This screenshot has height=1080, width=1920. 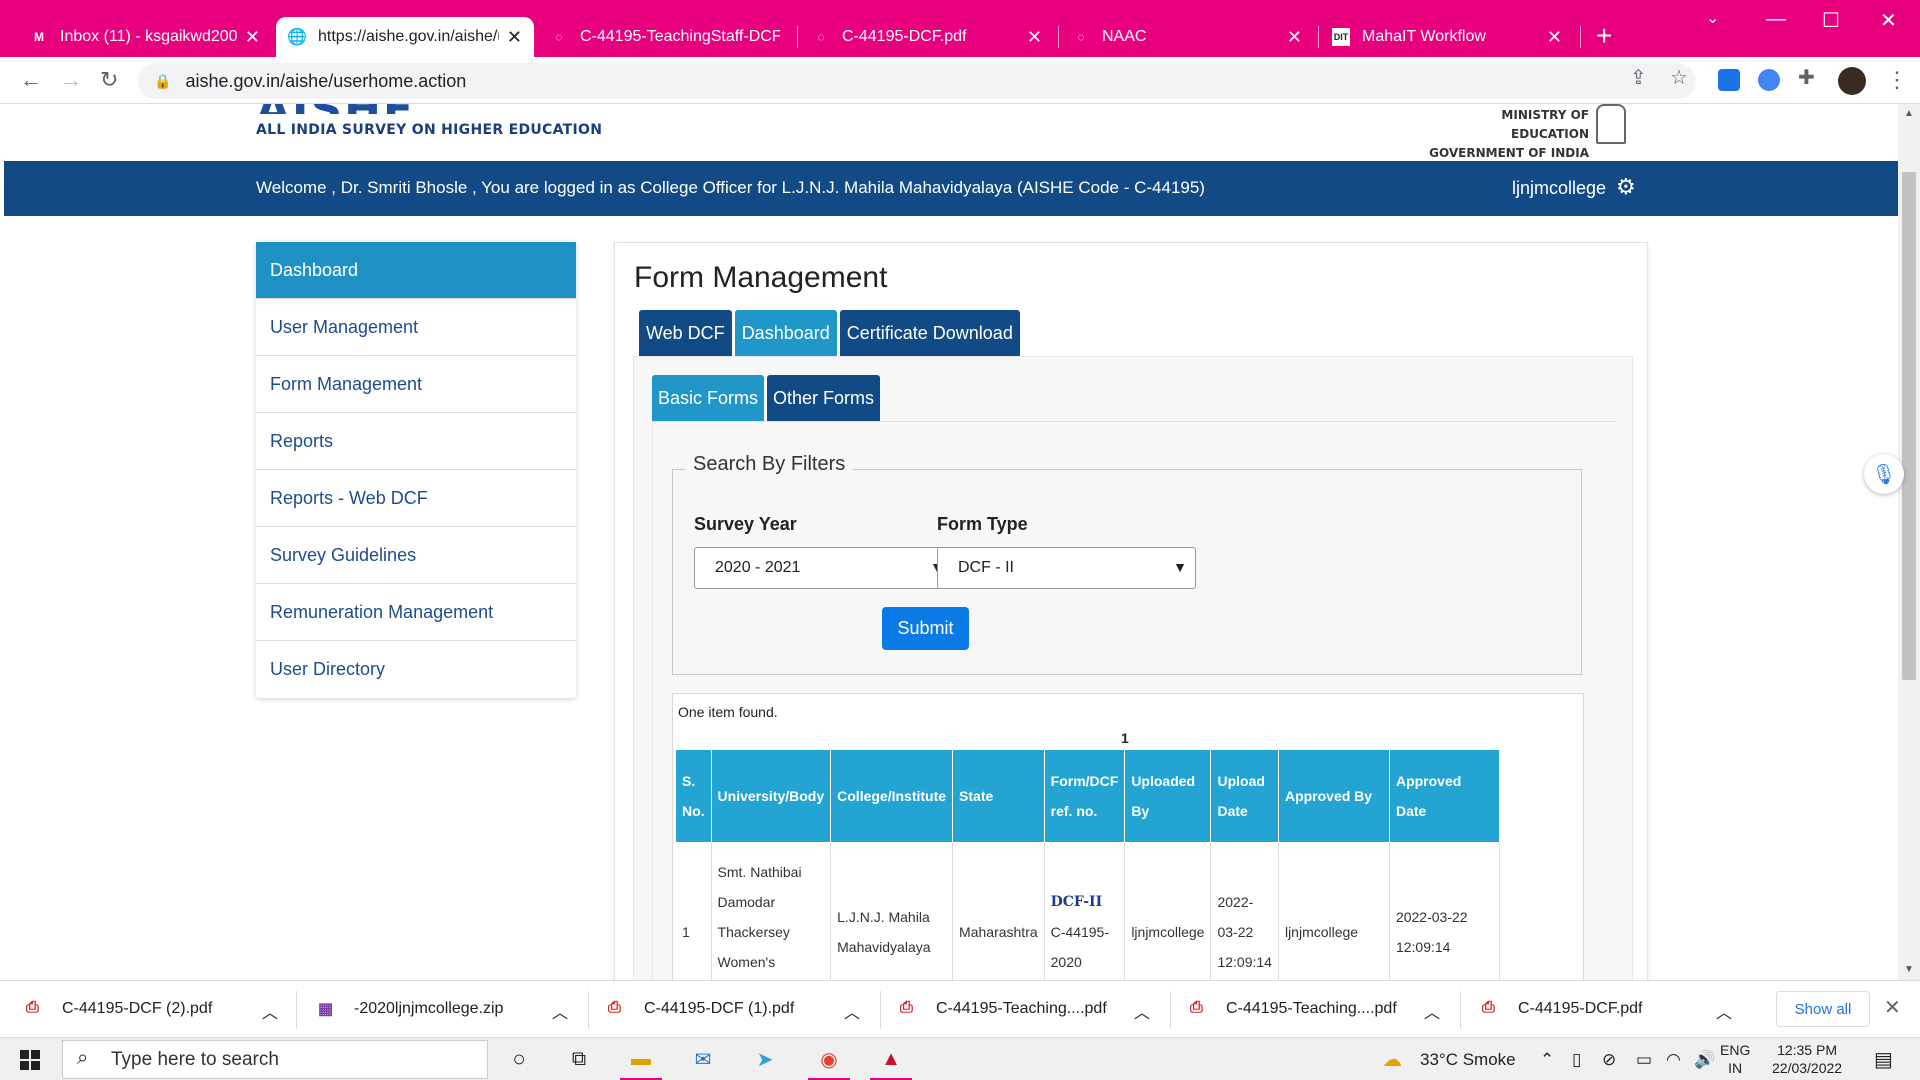 What do you see at coordinates (892, 796) in the screenshot?
I see `column-header-college: College/Institute` at bounding box center [892, 796].